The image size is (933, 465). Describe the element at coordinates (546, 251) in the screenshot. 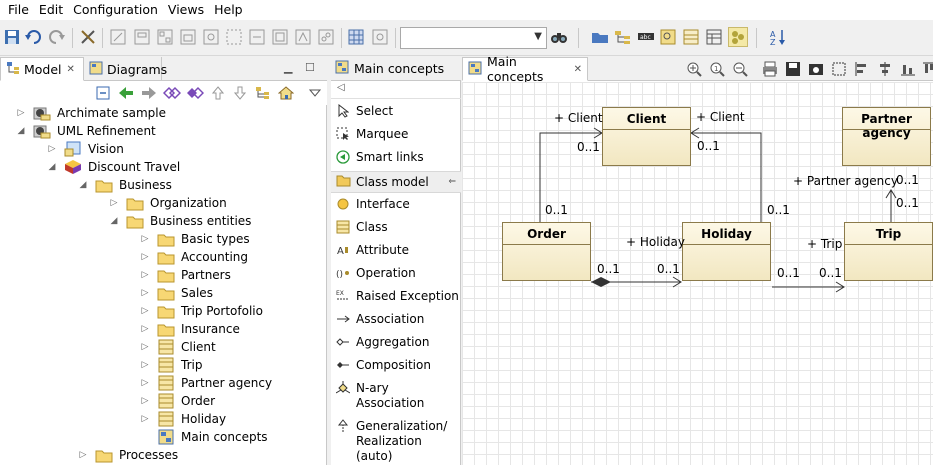

I see `class-order: Order` at that location.